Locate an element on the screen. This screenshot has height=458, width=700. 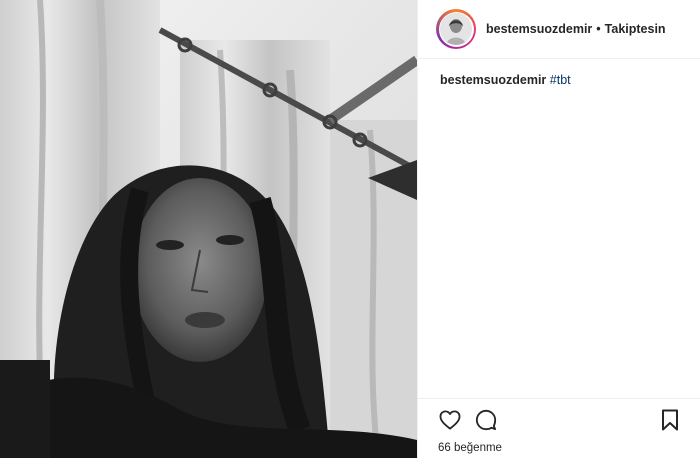
likes-count: 66 beğenme is located at coordinates (470, 448).